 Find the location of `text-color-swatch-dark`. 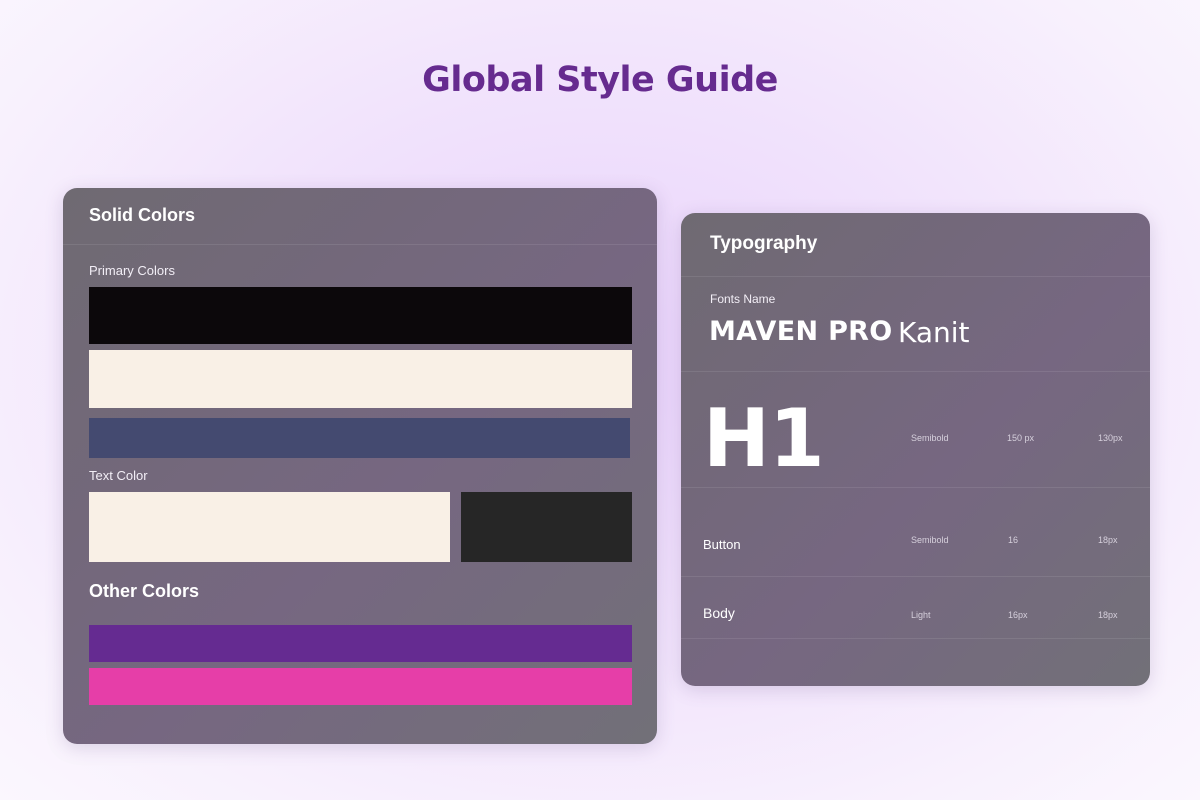

text-color-swatch-dark is located at coordinates (546, 527).